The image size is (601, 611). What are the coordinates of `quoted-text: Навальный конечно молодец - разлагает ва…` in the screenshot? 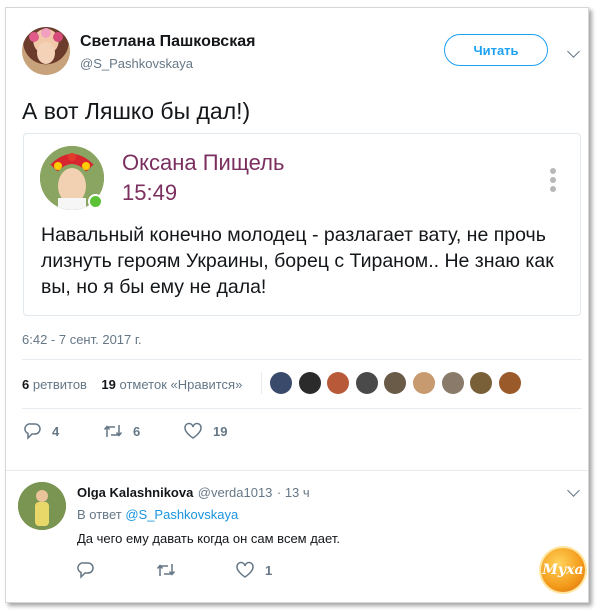 It's located at (297, 261).